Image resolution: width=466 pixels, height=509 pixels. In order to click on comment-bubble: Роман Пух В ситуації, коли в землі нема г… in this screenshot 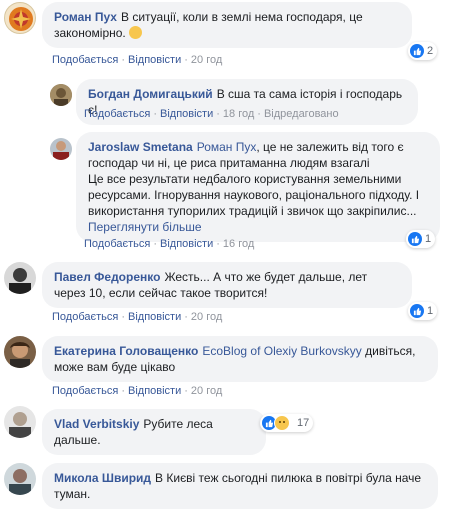, I will do `click(227, 25)`.